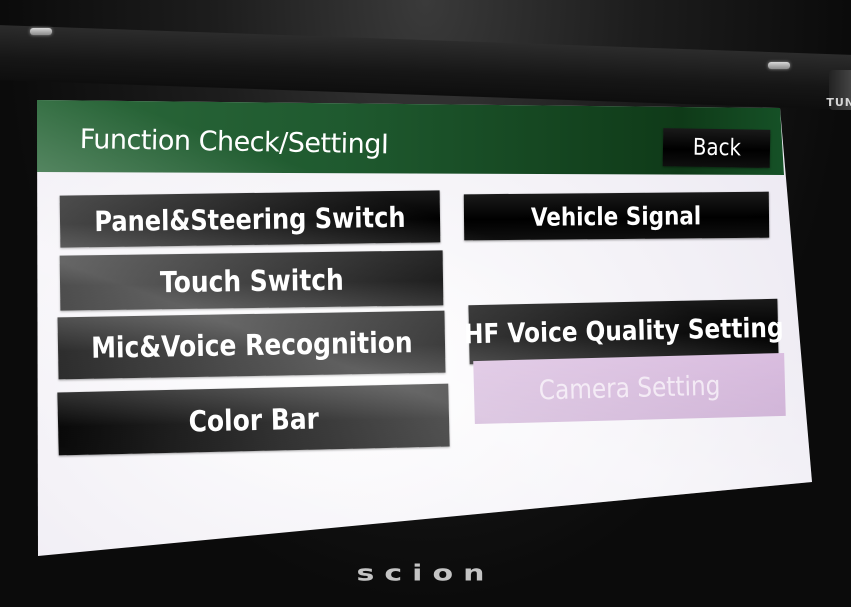 The height and width of the screenshot is (607, 851). What do you see at coordinates (838, 102) in the screenshot?
I see `tune-label: TUN` at bounding box center [838, 102].